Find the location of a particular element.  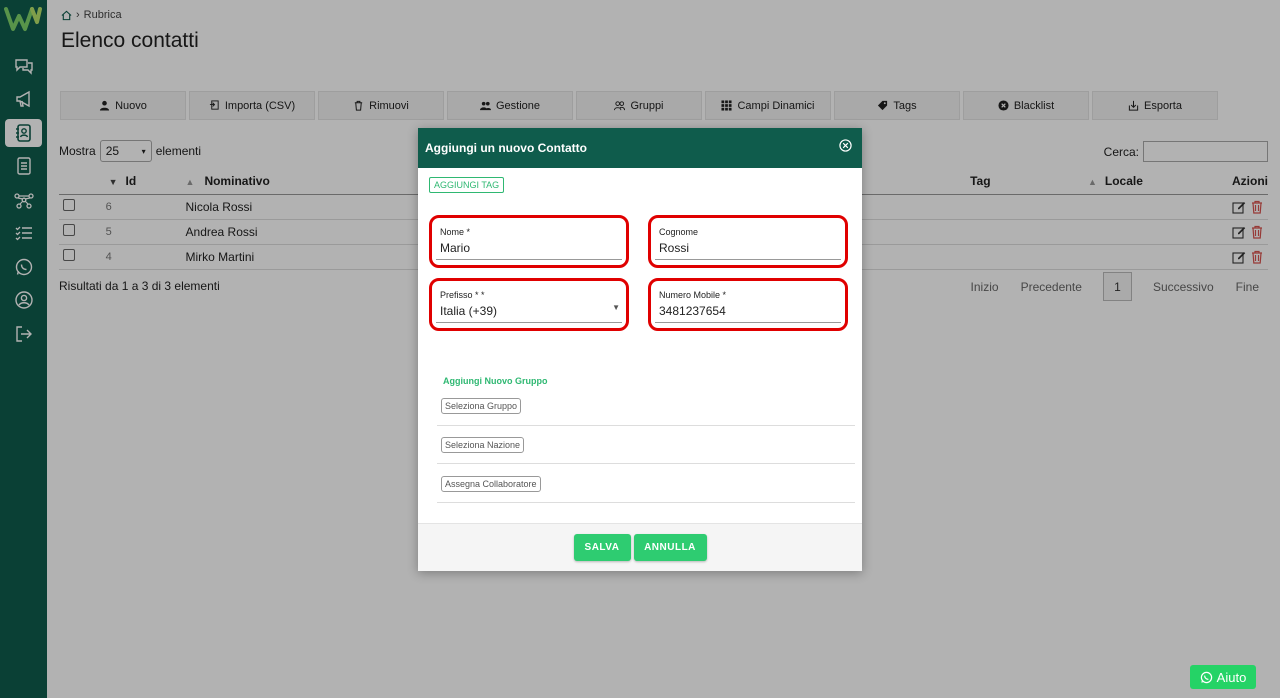

mobile-number-field: Numero Mobile * 3481237654 is located at coordinates (748, 304).